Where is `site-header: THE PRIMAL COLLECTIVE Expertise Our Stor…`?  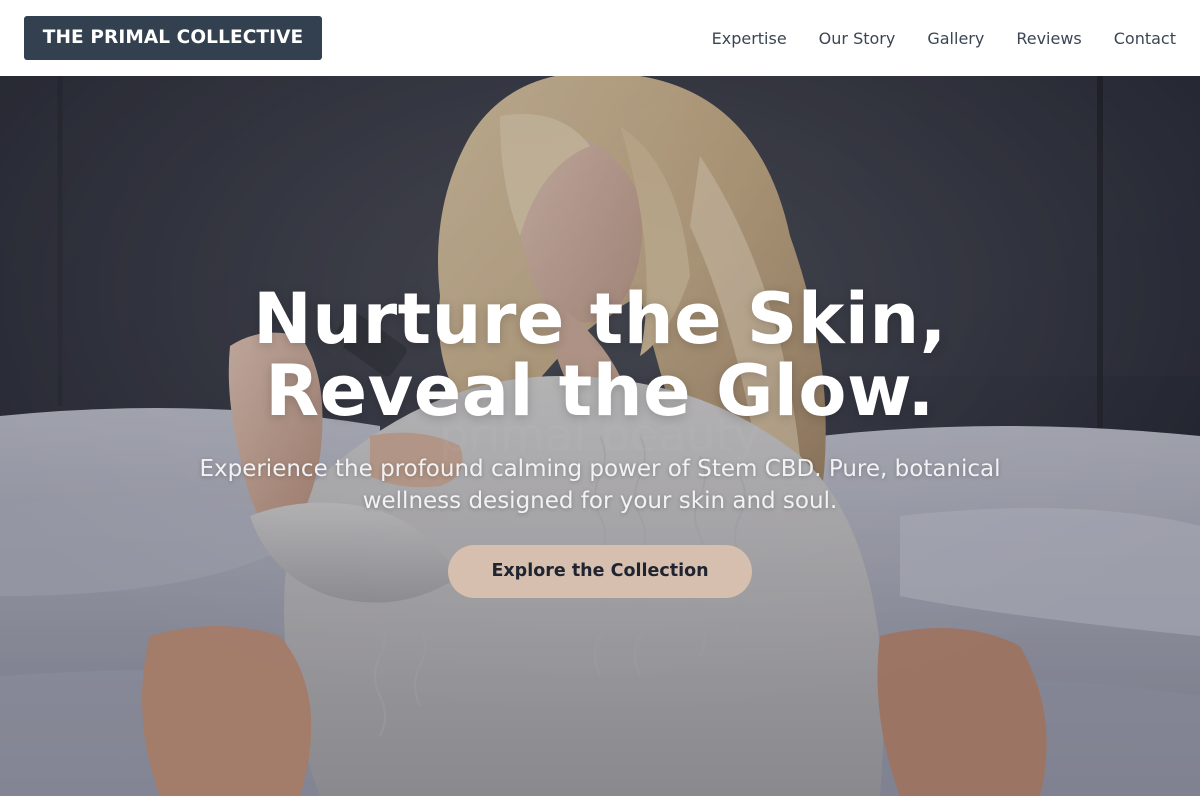
site-header: THE PRIMAL COLLECTIVE Expertise Our Stor… is located at coordinates (600, 38).